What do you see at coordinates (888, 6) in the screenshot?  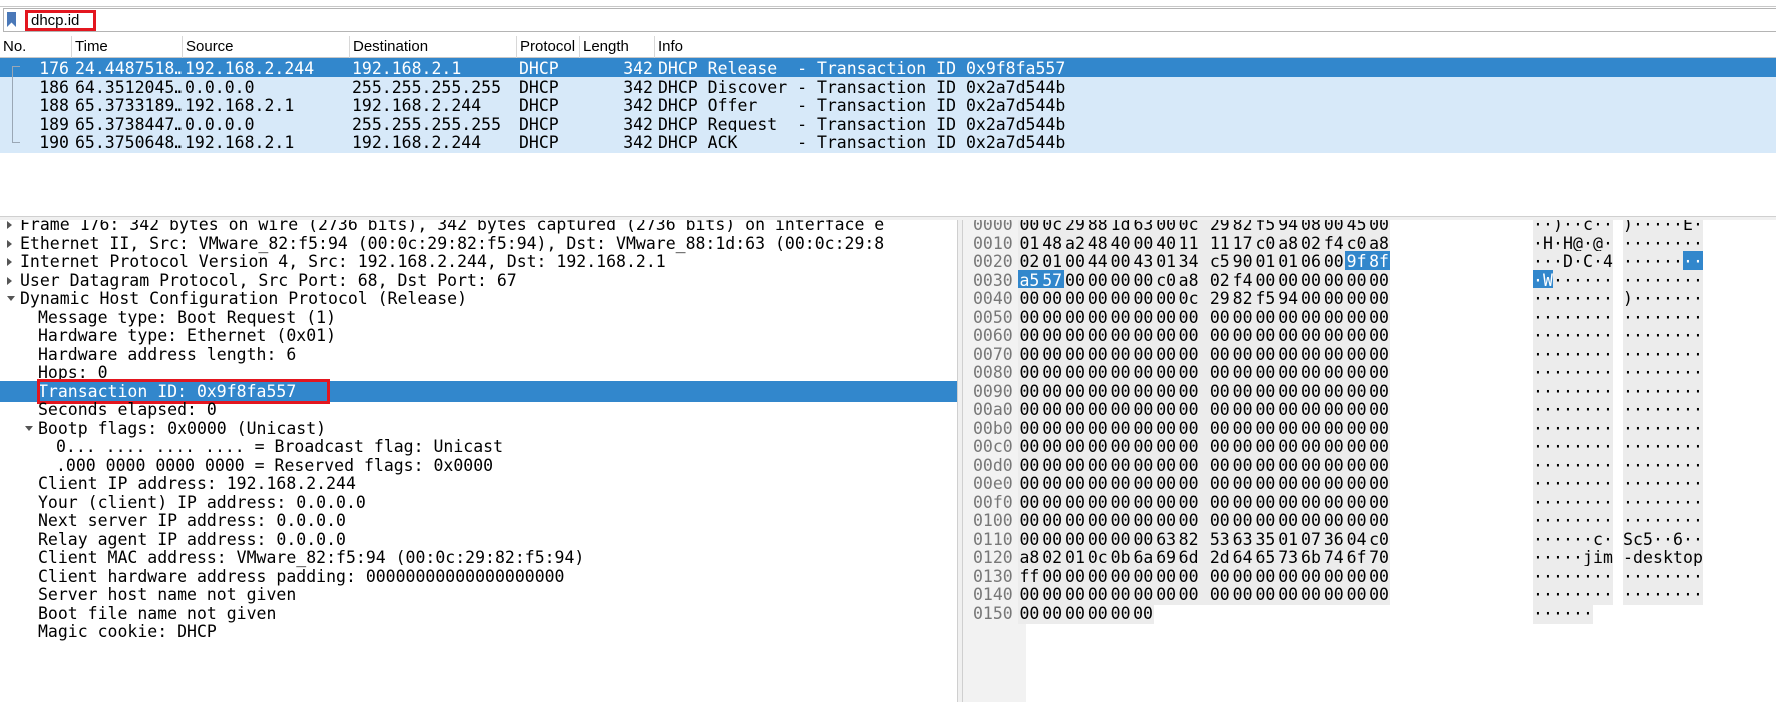 I see `toolbar-divider` at bounding box center [888, 6].